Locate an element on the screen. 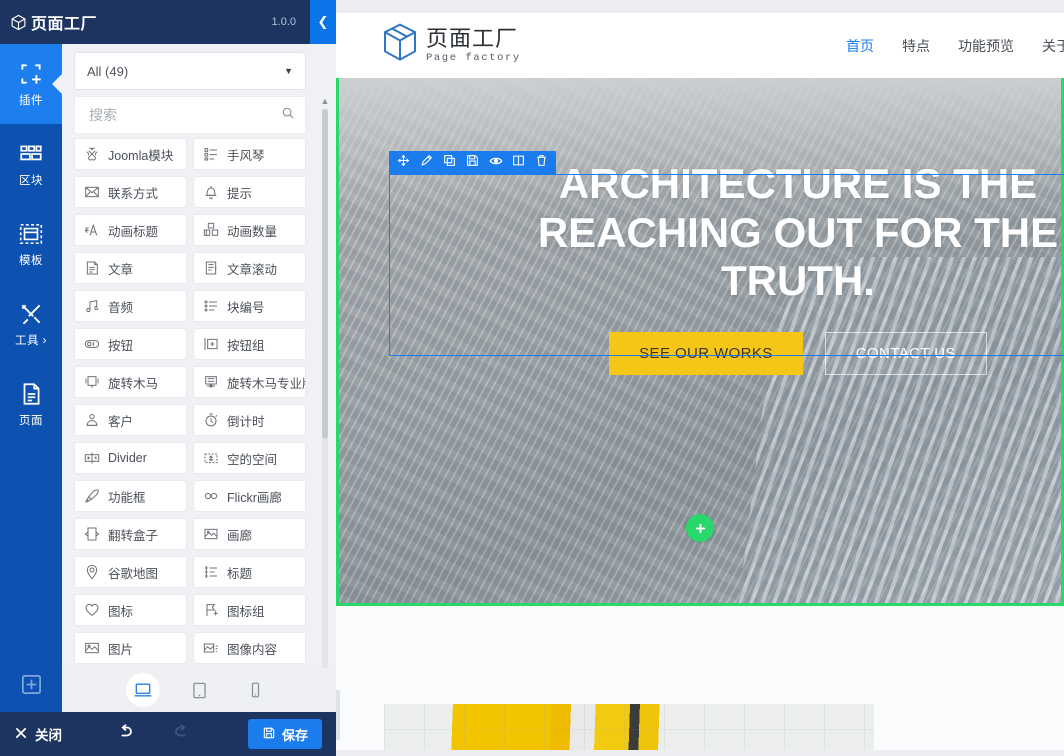  sidebar-item-blocks: 区块 is located at coordinates (31, 164).